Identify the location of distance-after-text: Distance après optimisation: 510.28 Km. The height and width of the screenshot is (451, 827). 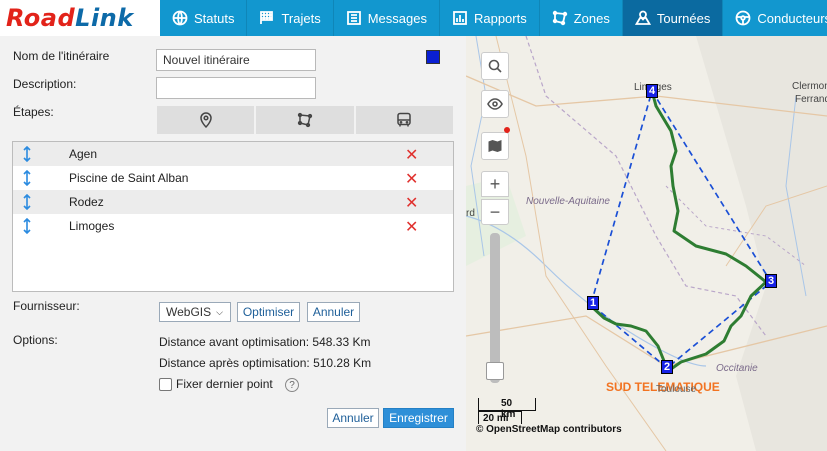
(265, 363).